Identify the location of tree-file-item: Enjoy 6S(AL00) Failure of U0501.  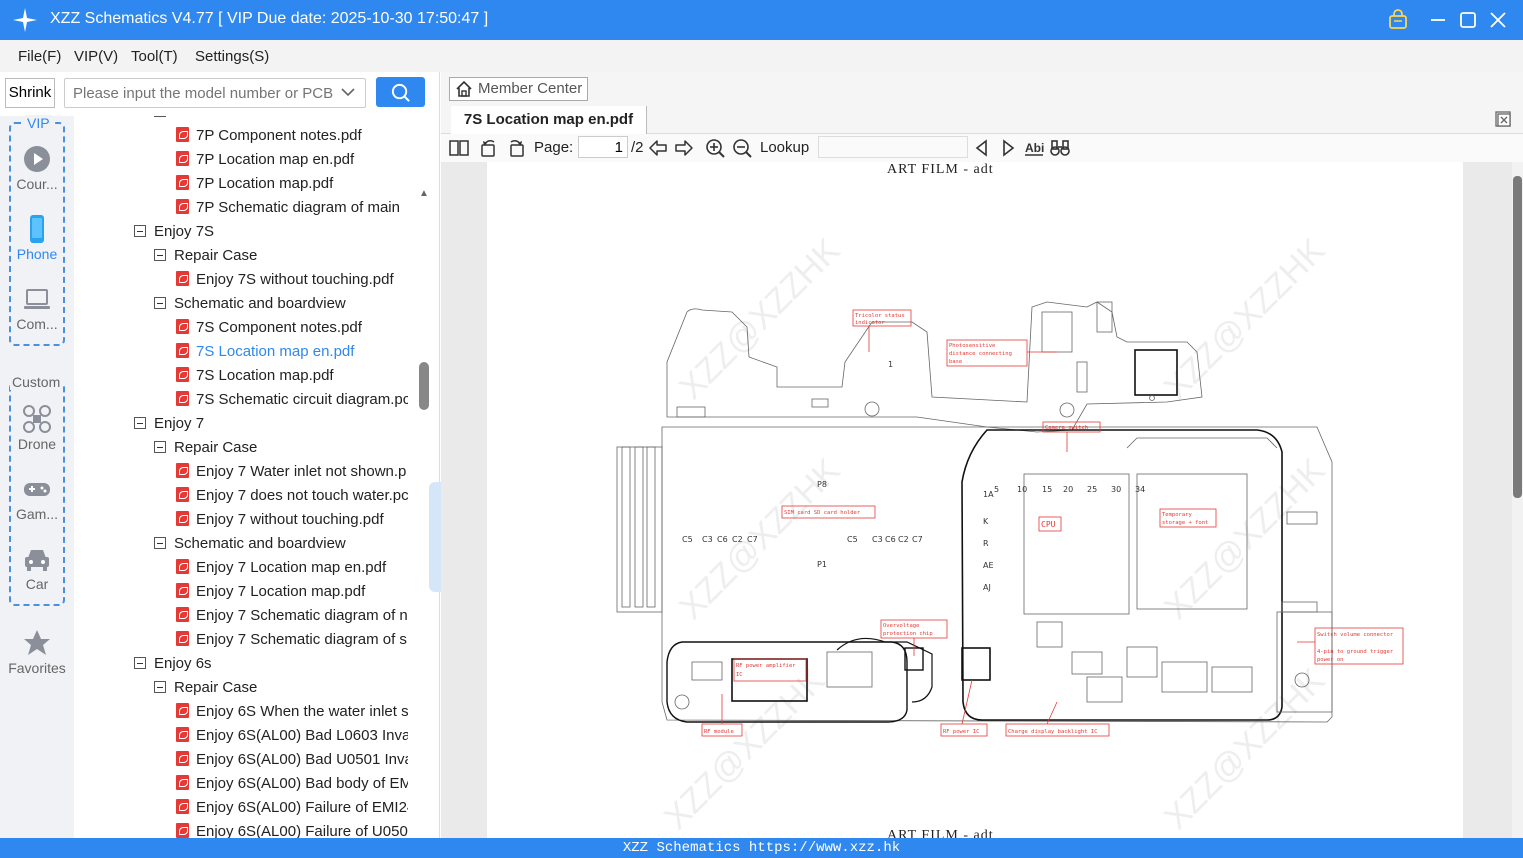
(292, 829).